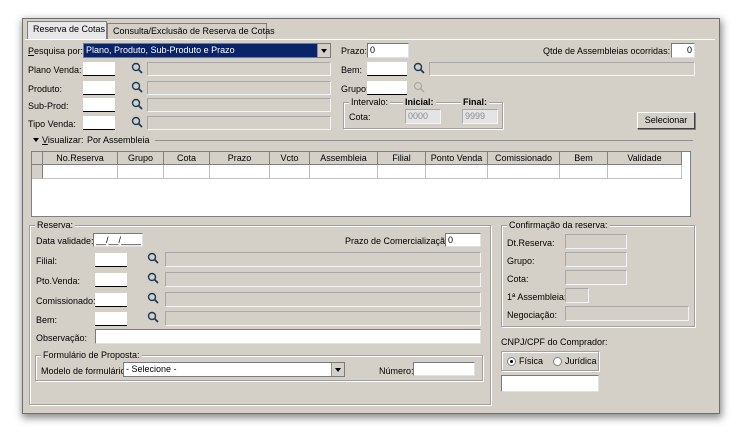  I want to click on numero-input, so click(444, 369).